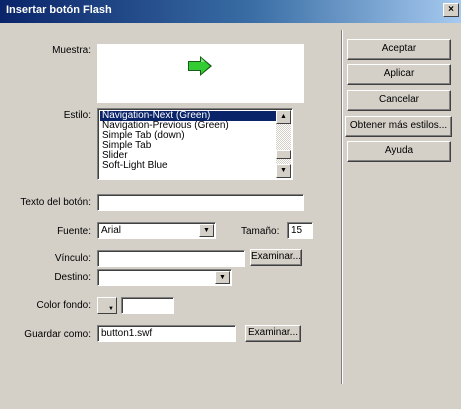 The height and width of the screenshot is (409, 461). I want to click on target-label: Destino:, so click(72, 277).